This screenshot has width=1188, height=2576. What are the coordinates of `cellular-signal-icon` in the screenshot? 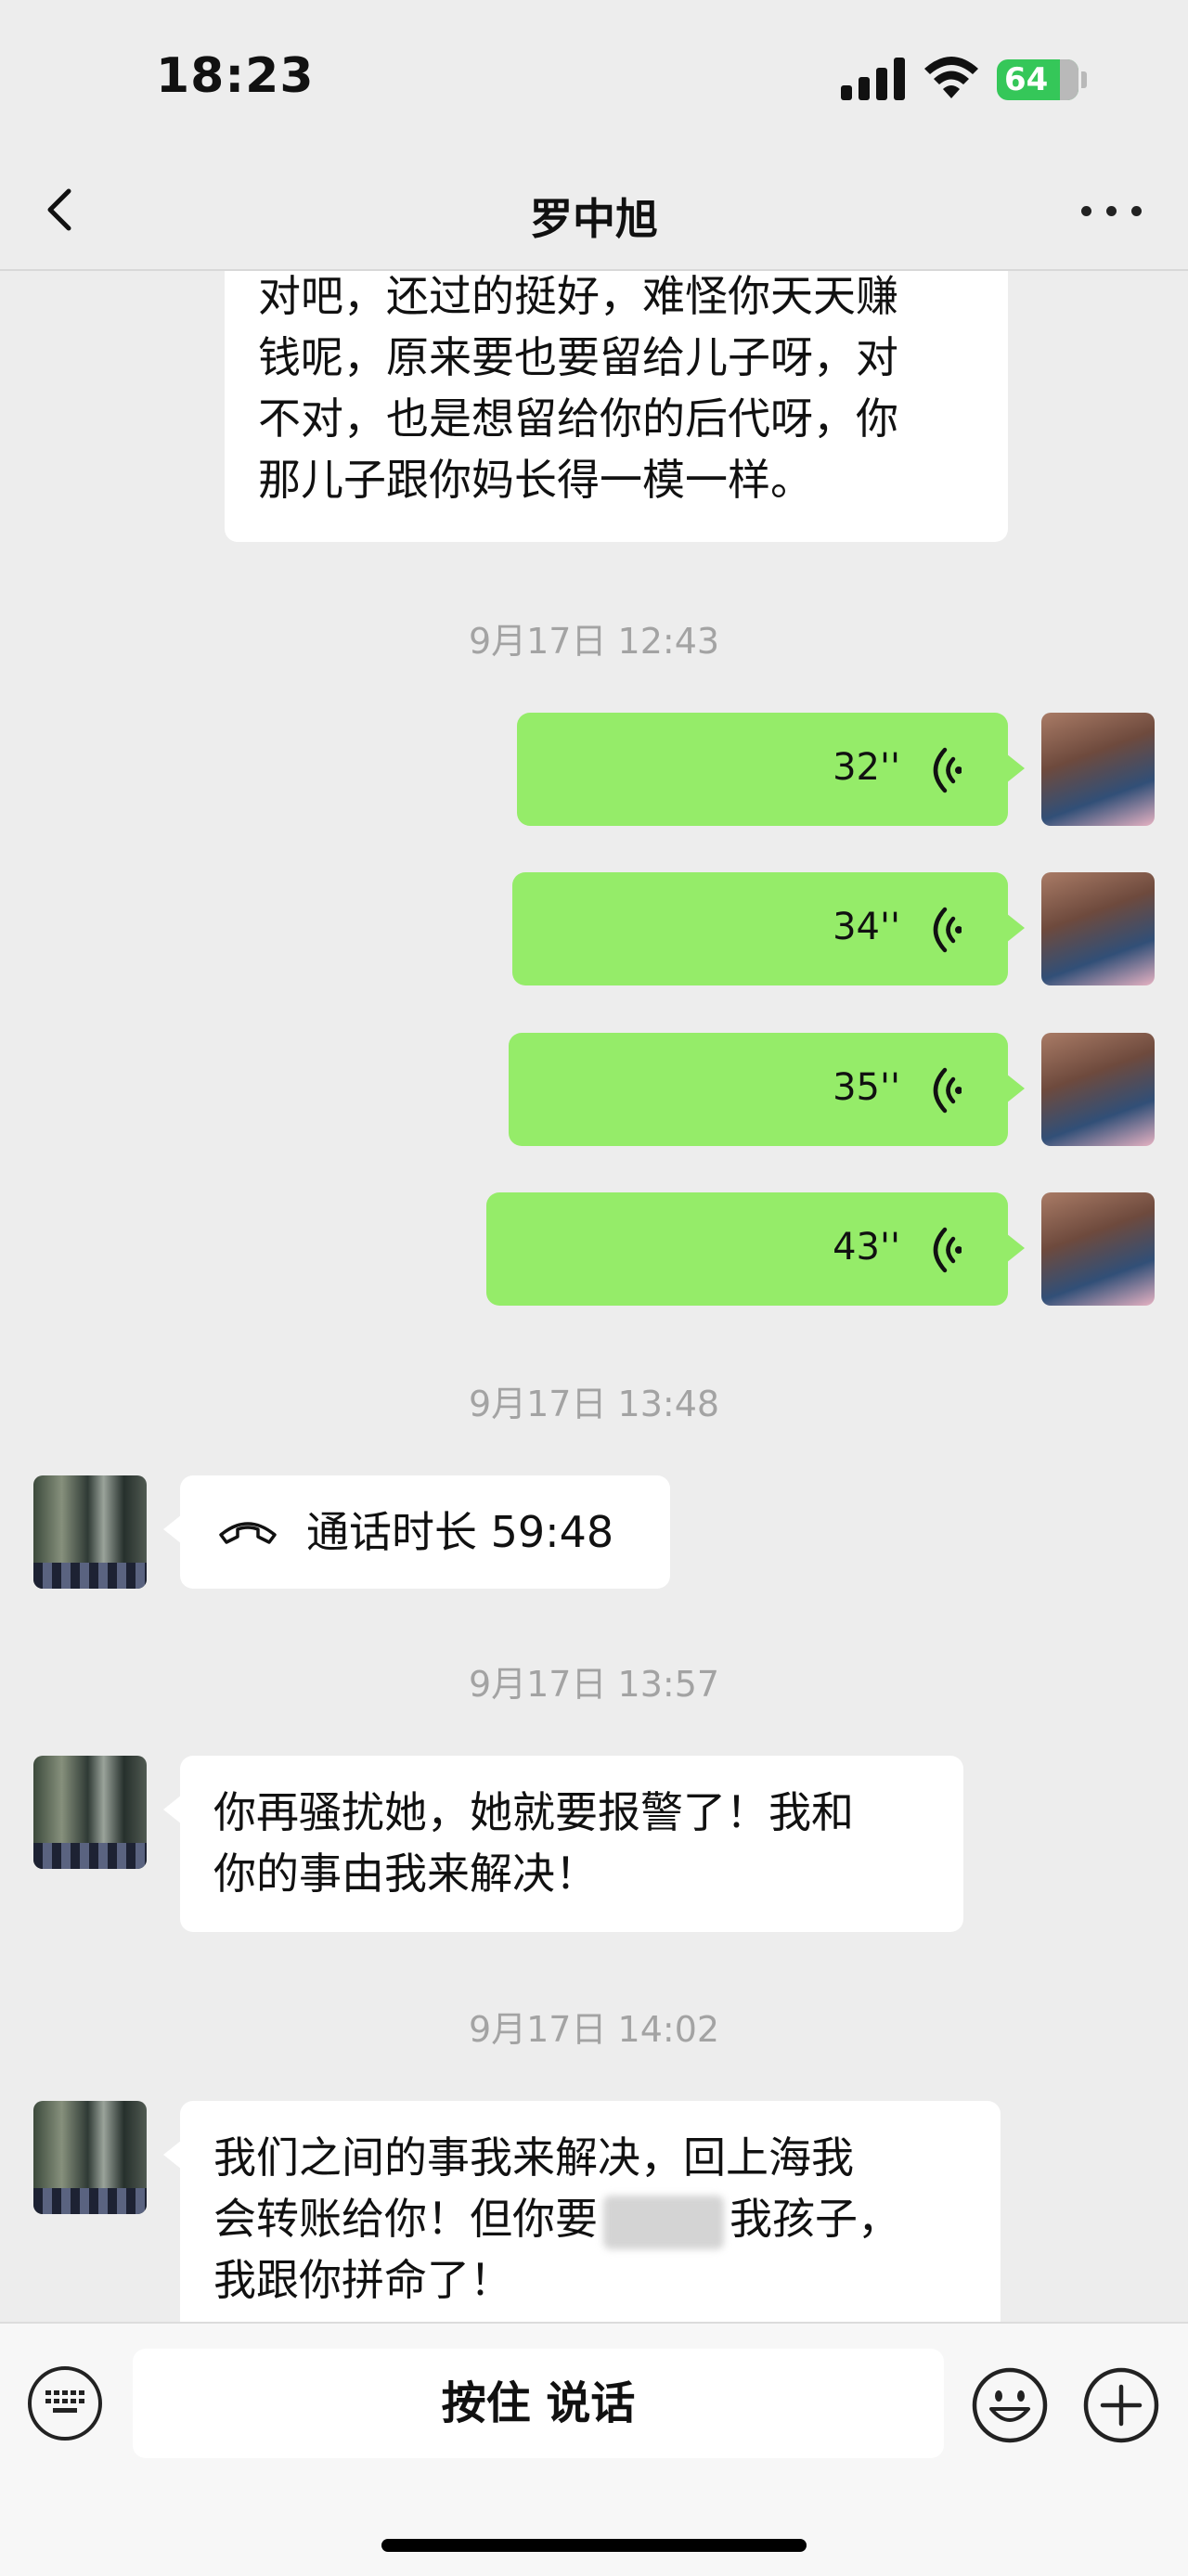 It's located at (873, 79).